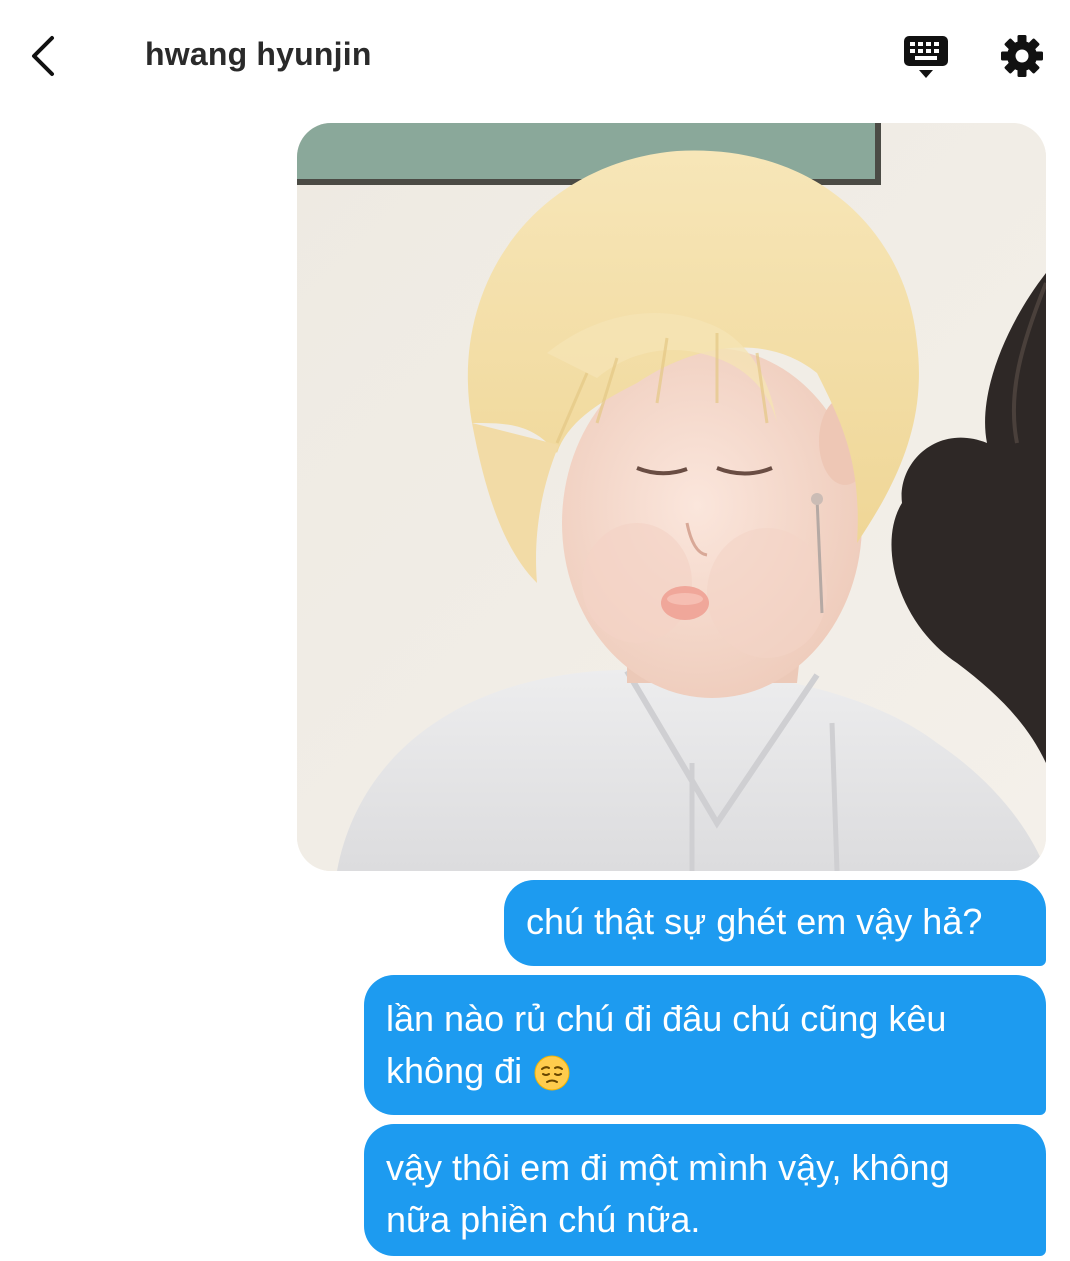 This screenshot has width=1070, height=1261. I want to click on back-button, so click(46, 56).